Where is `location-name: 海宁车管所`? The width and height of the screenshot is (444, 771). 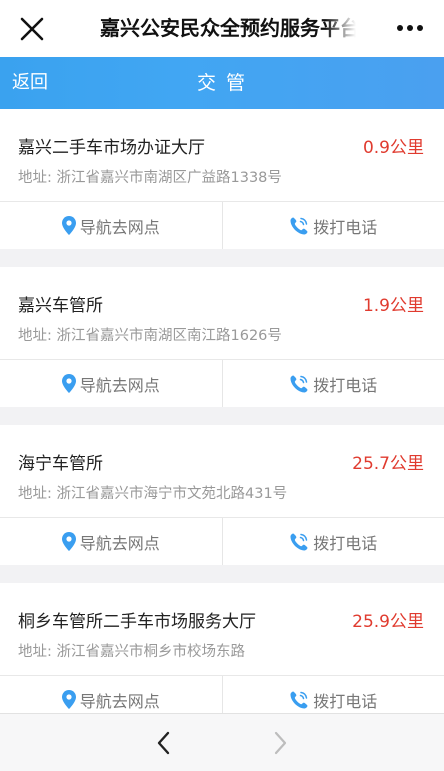 location-name: 海宁车管所 is located at coordinates (60, 464).